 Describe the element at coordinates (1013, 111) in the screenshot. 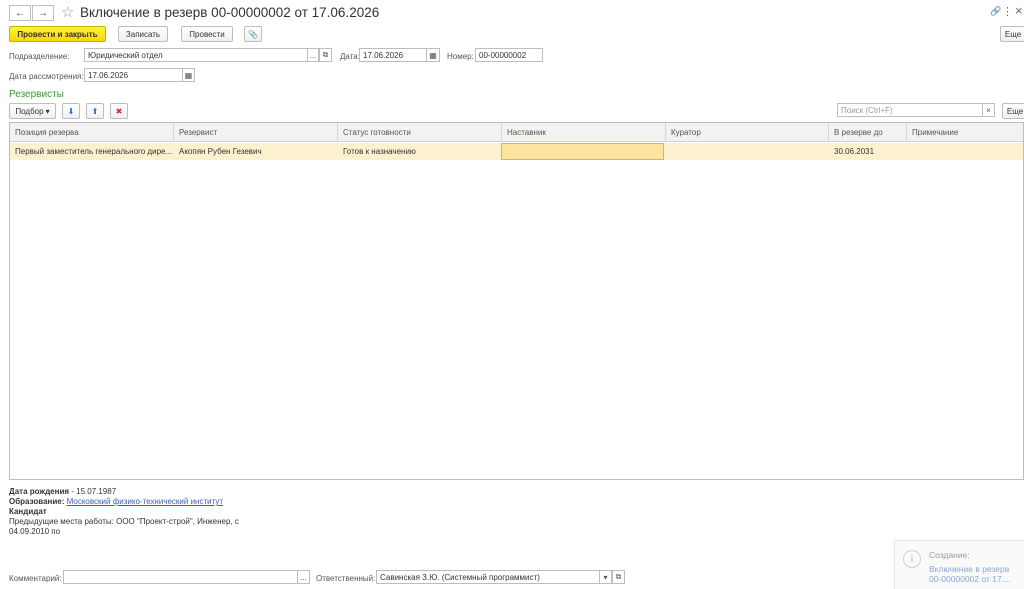

I see `reservists-more-button: Еще` at that location.